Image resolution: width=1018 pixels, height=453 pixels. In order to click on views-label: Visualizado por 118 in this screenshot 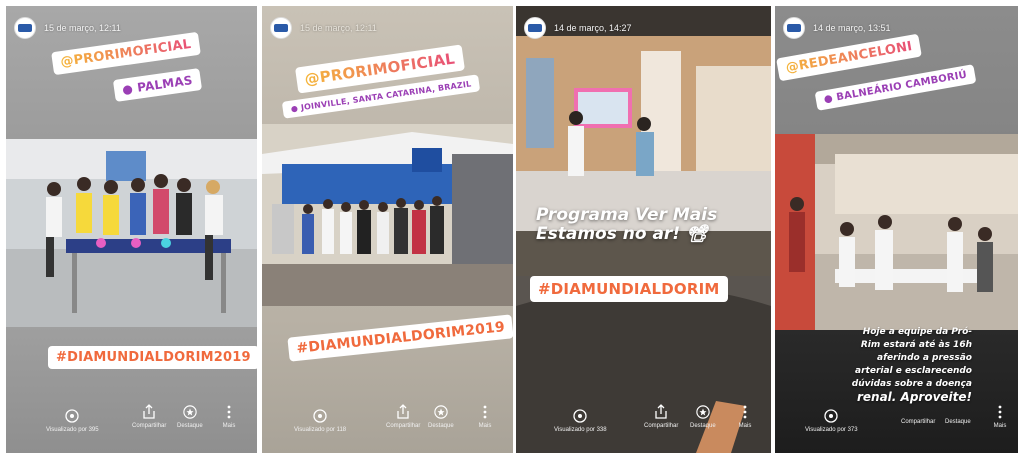, I will do `click(320, 430)`.